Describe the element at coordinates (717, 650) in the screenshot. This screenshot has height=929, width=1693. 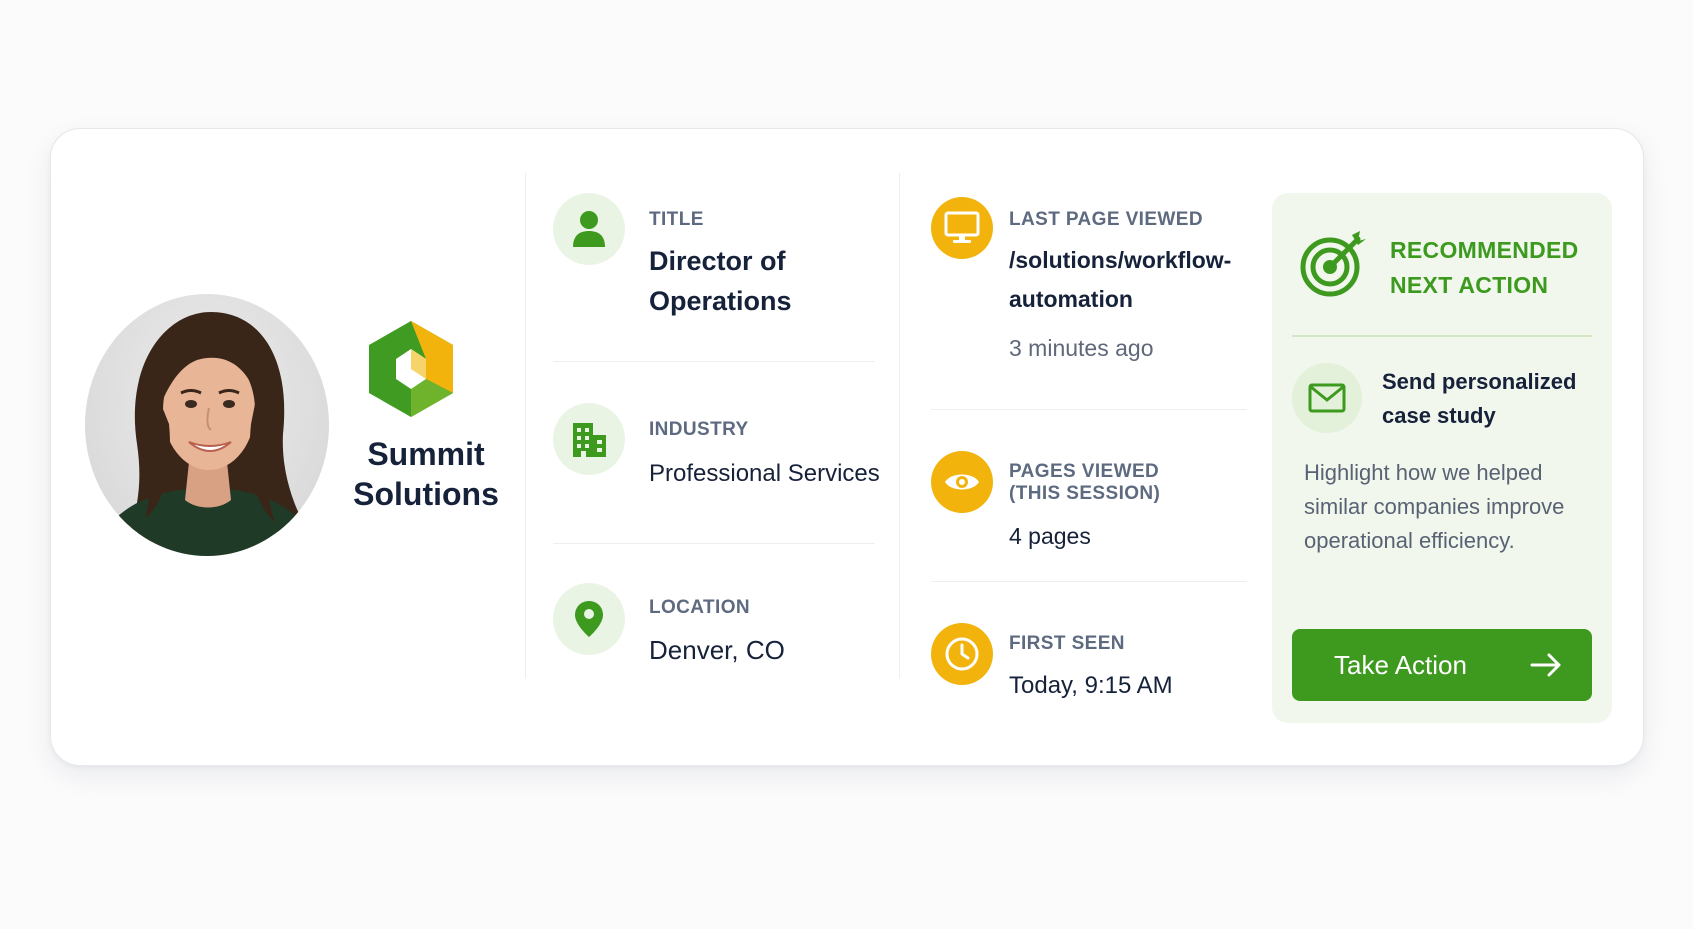
I see `location-value: Denver, CO` at that location.